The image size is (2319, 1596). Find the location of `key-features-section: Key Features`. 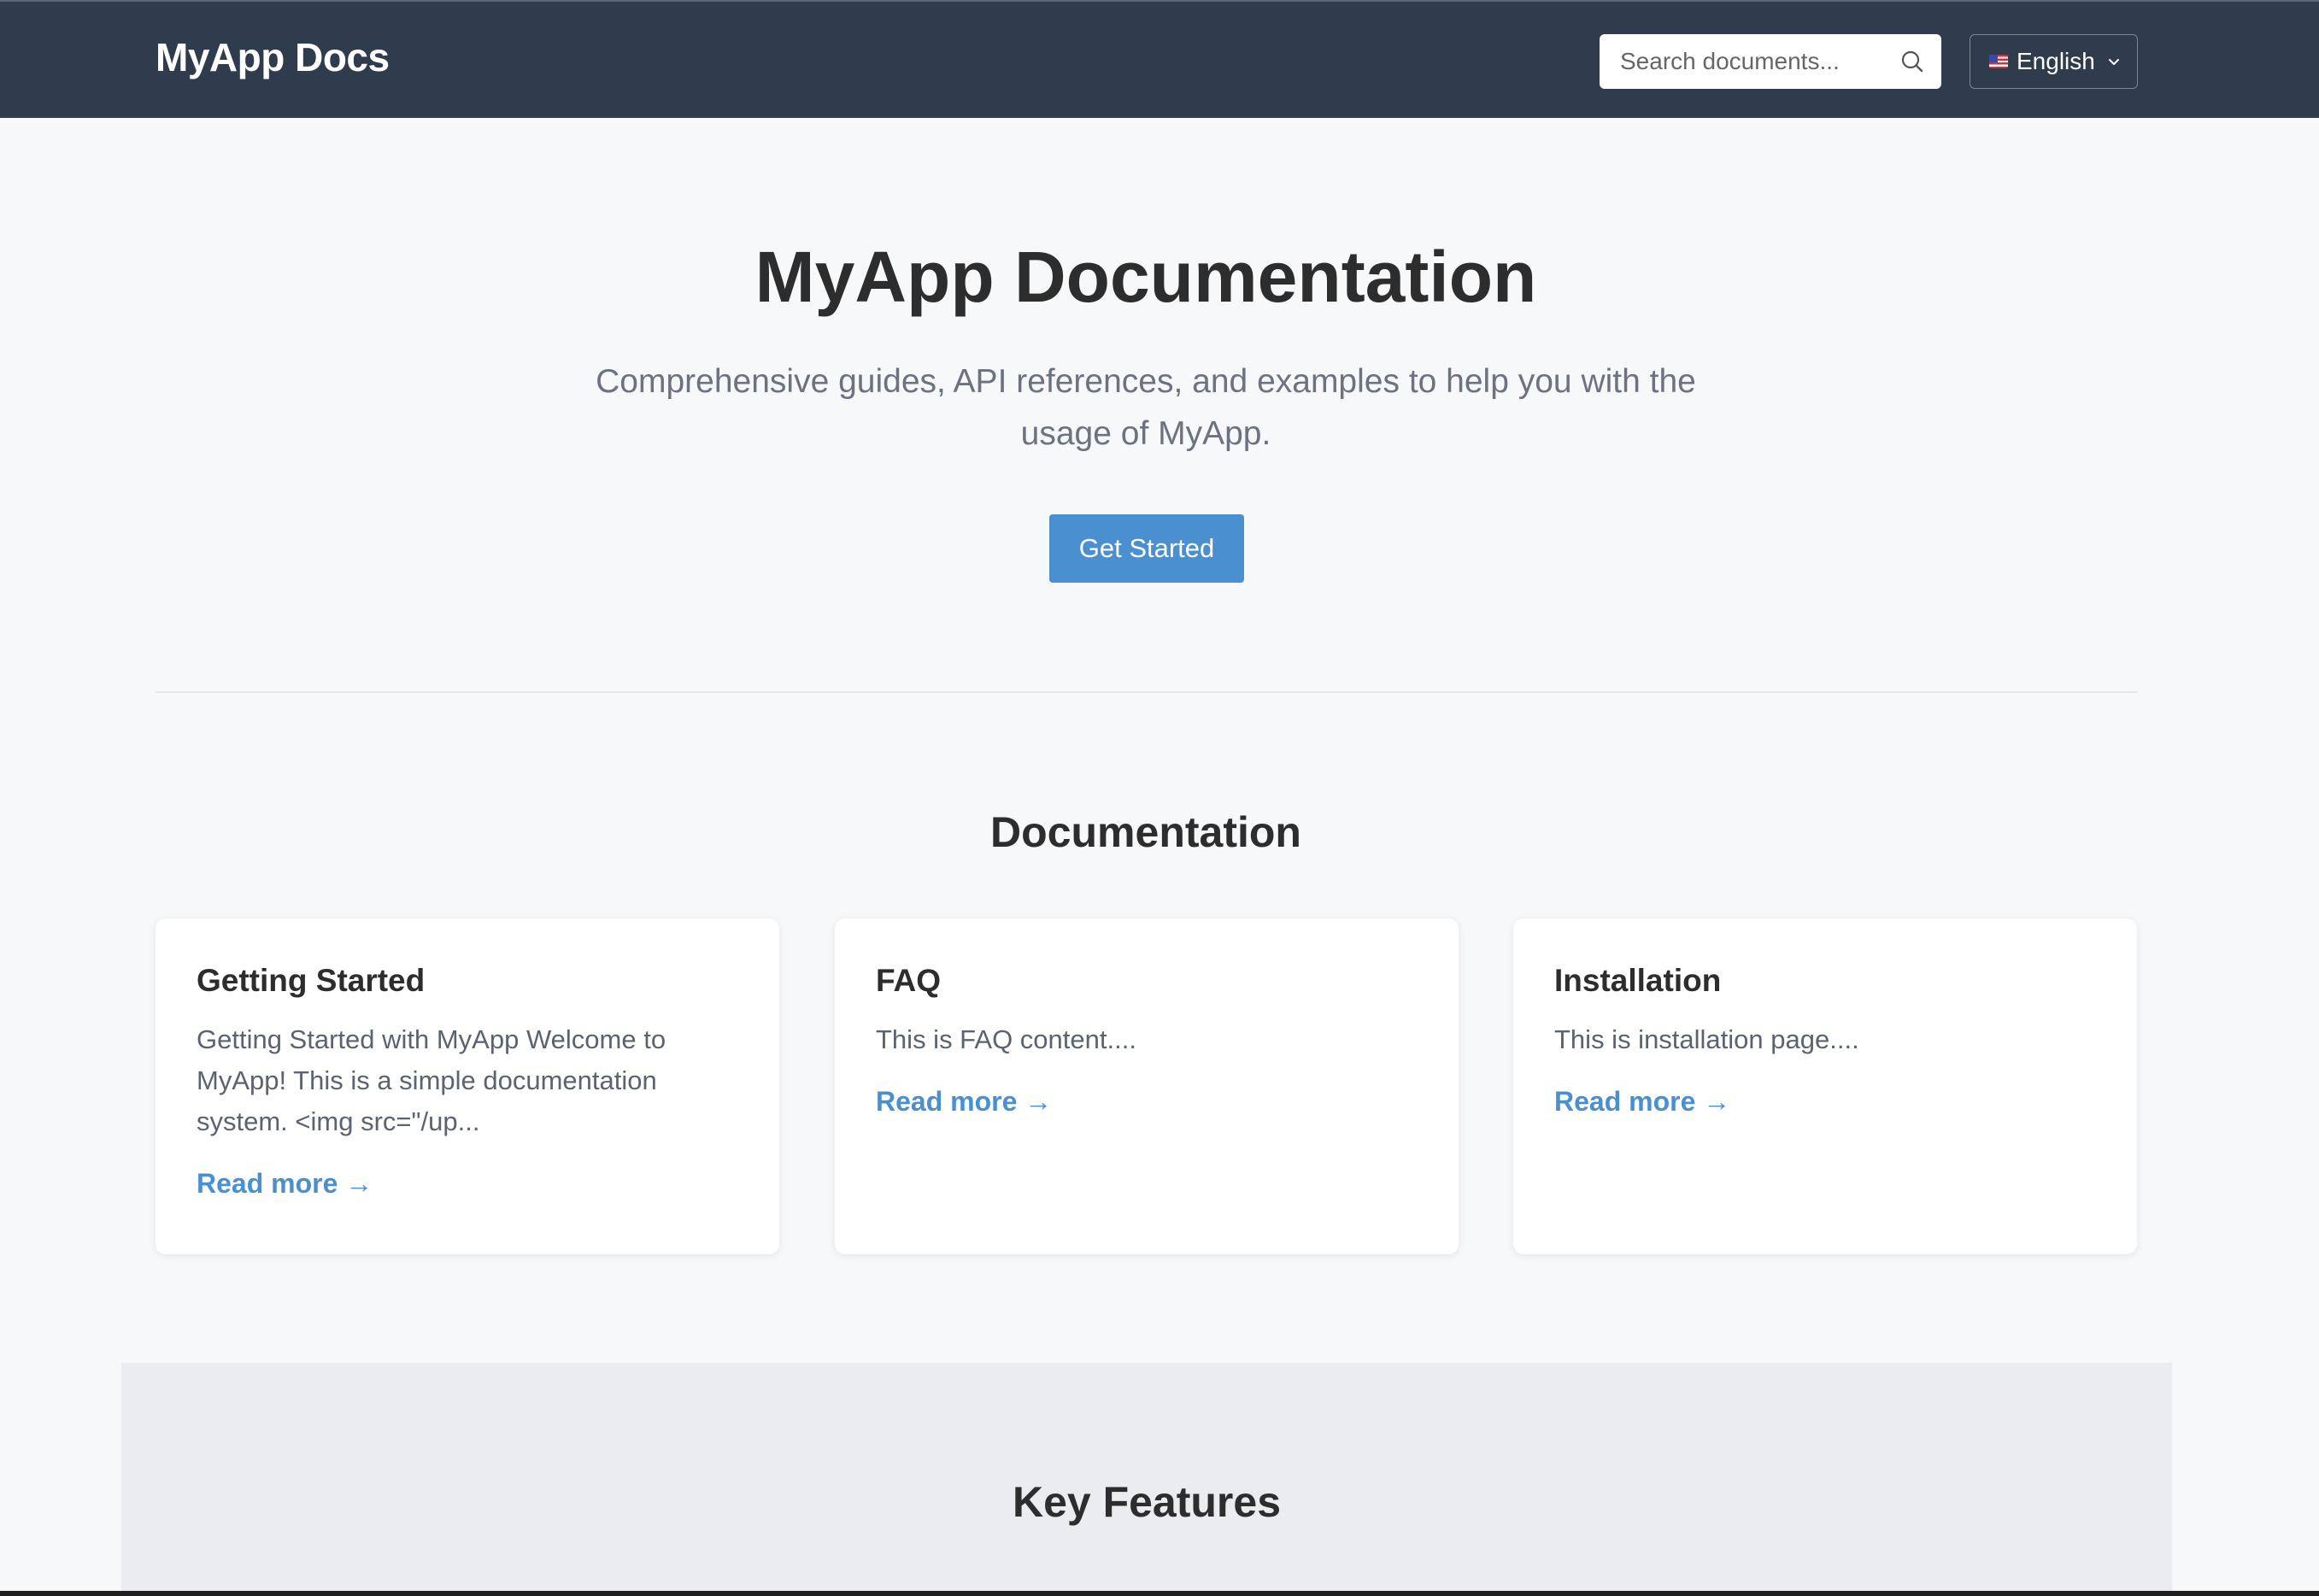

key-features-section: Key Features is located at coordinates (1147, 1479).